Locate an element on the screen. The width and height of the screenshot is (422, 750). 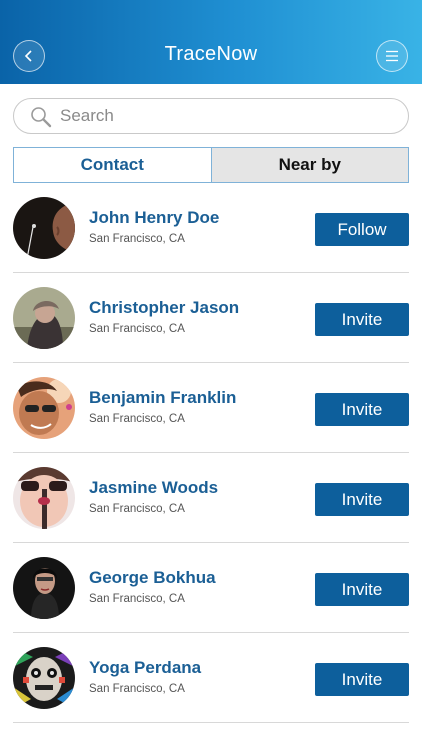
list-item: Yoga Perdana San Francisco, CA Invite is located at coordinates (211, 678).